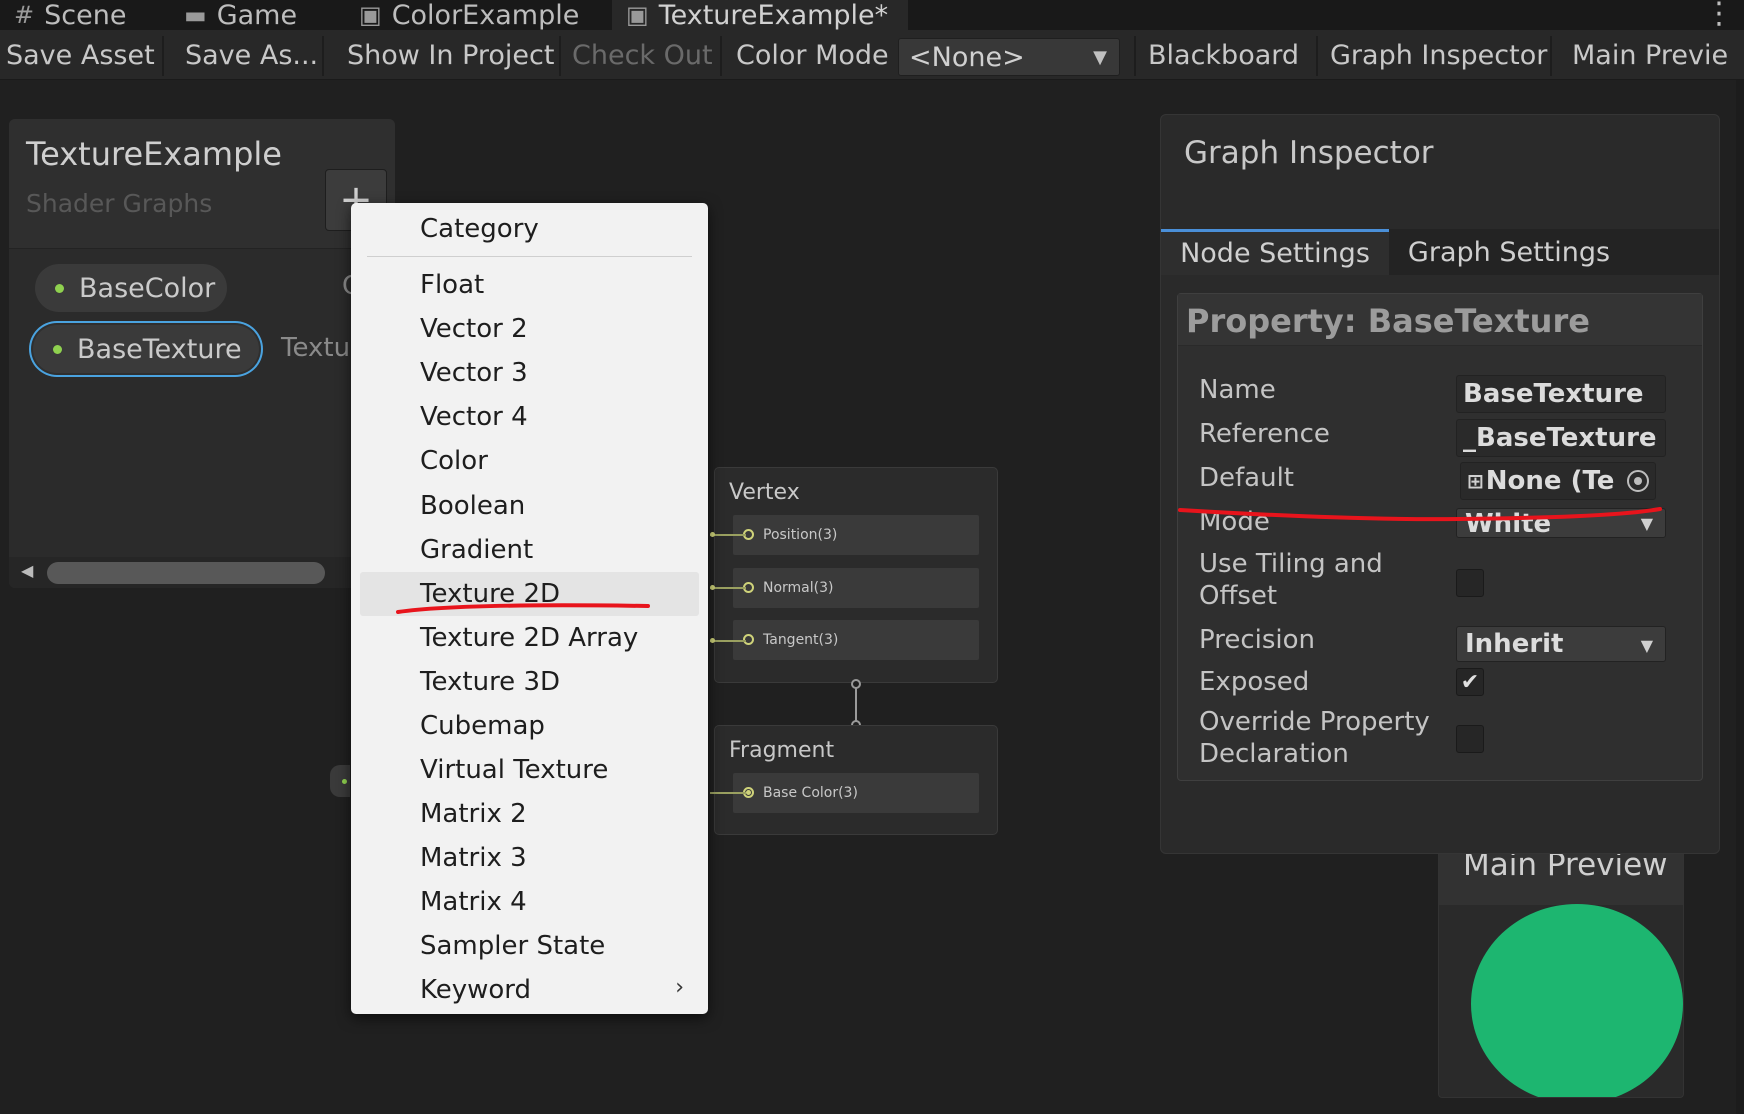  I want to click on menu-item-float: Float, so click(560, 285).